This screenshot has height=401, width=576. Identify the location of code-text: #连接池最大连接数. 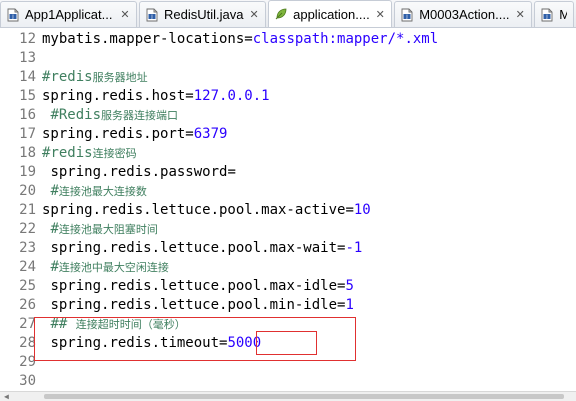
(94, 191).